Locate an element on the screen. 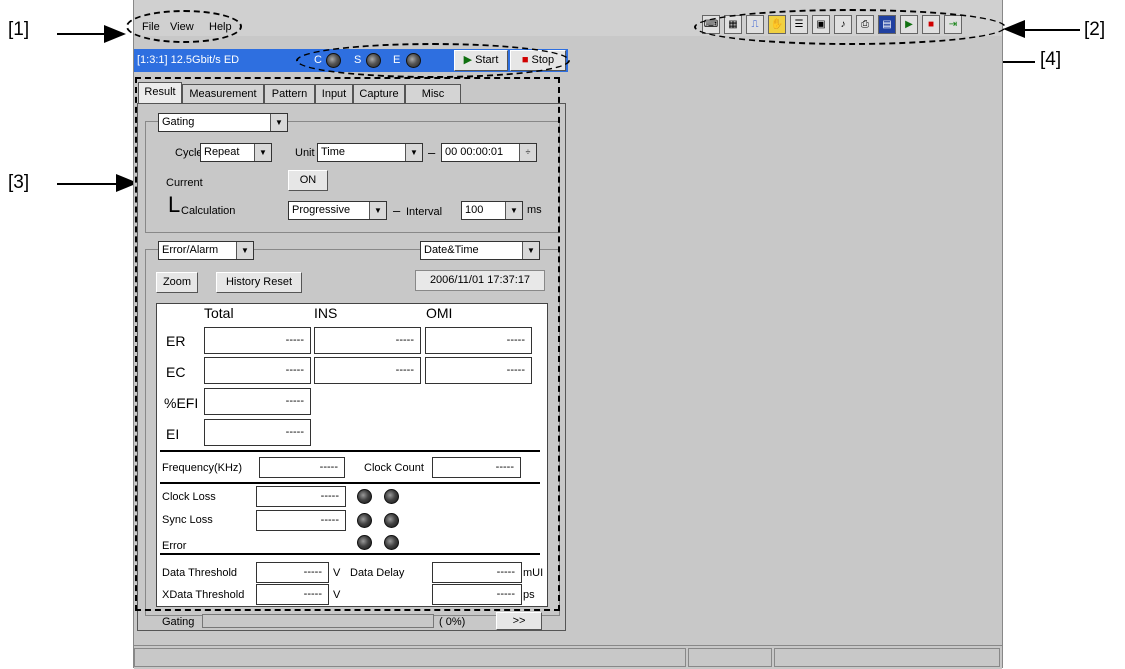 Image resolution: width=1125 pixels, height=669 pixels. callout-1: [1] is located at coordinates (19, 29).